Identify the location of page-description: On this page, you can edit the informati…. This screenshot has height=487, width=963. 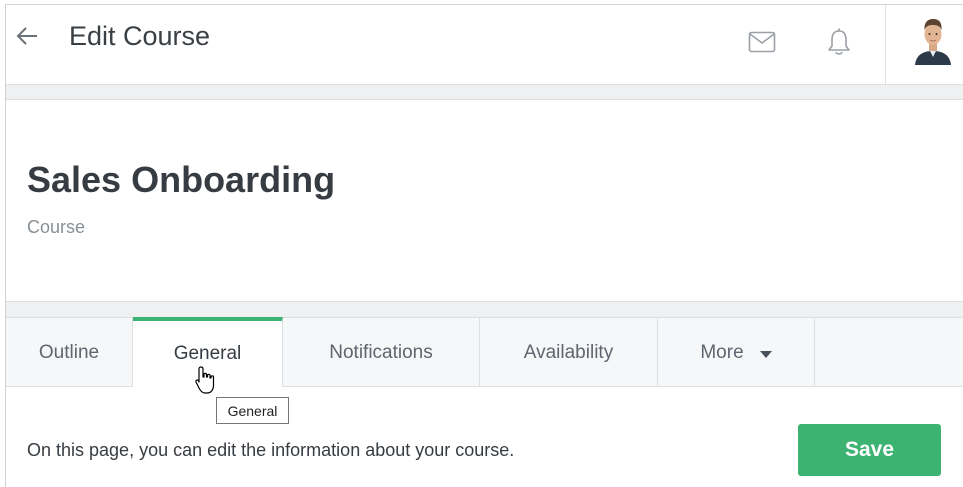
(271, 450).